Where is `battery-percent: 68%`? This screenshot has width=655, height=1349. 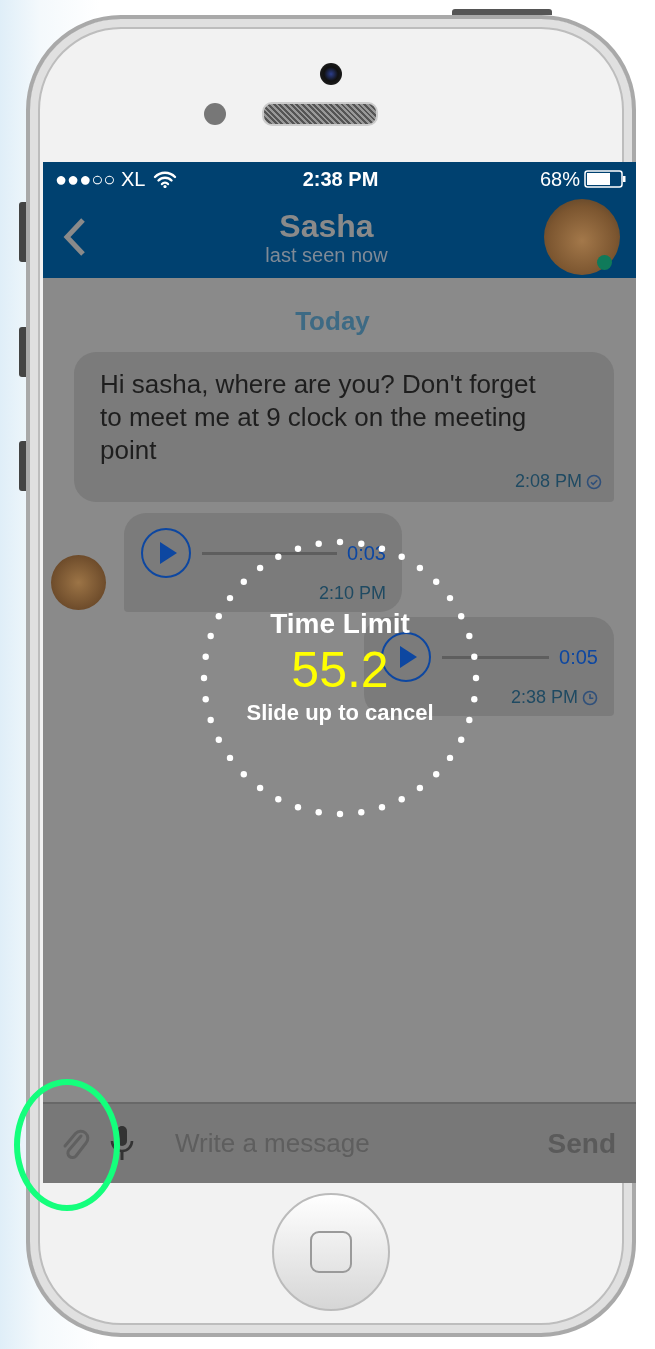 battery-percent: 68% is located at coordinates (559, 179).